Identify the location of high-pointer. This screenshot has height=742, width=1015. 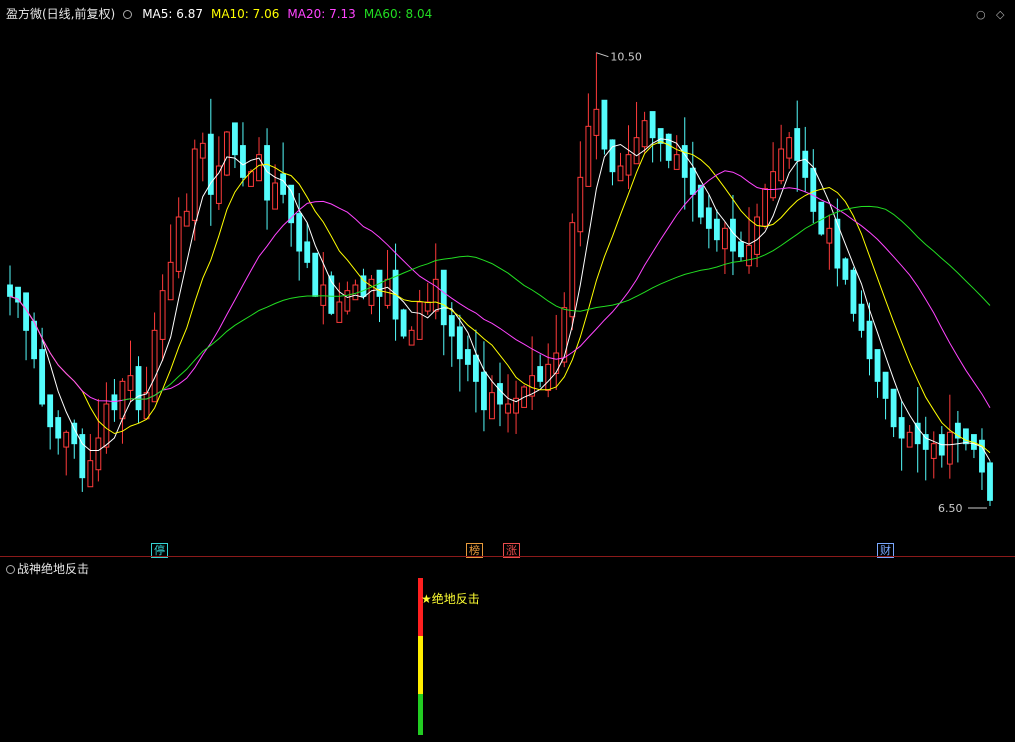
(602, 55).